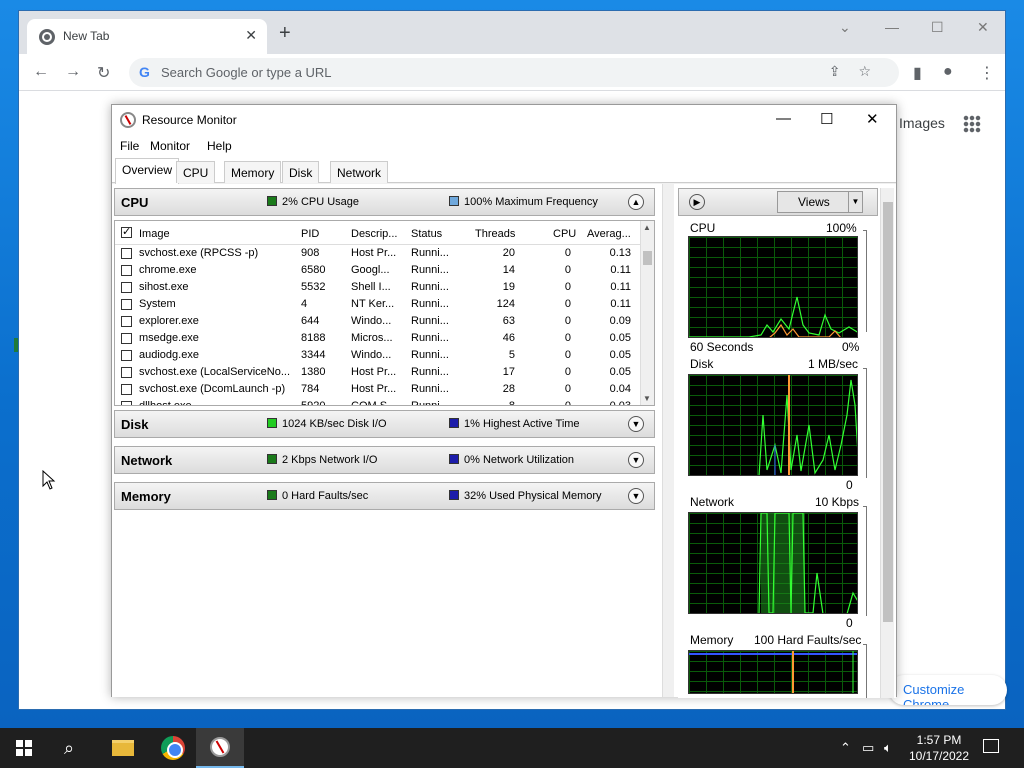 The height and width of the screenshot is (768, 1024). I want to click on col-threads: Threads, so click(495, 234).